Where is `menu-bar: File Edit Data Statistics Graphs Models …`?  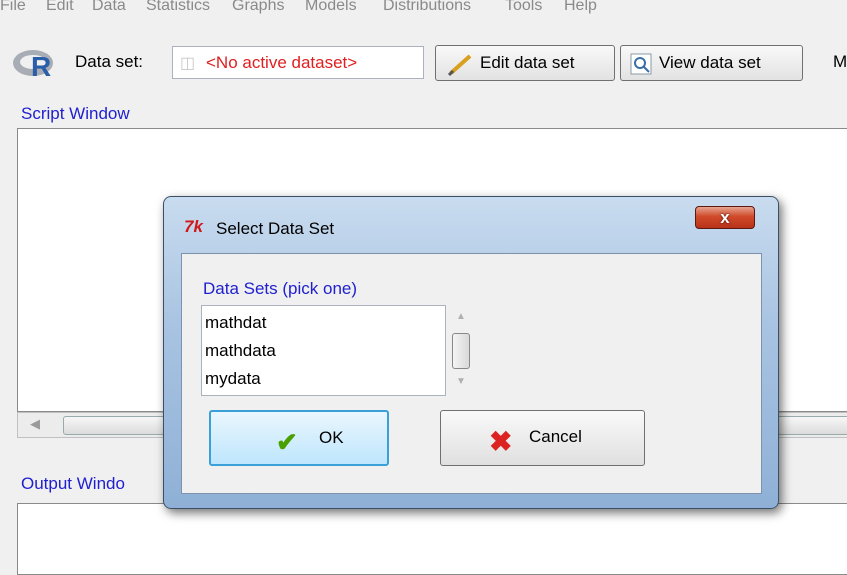
menu-bar: File Edit Data Statistics Graphs Models … is located at coordinates (423, 13).